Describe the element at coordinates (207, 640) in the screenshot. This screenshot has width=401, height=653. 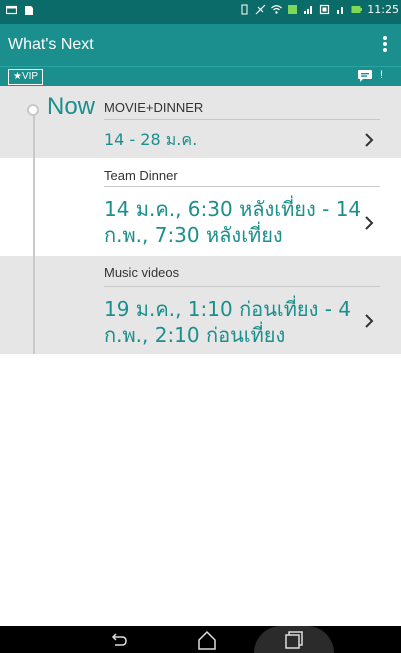
I see `home-icon` at that location.